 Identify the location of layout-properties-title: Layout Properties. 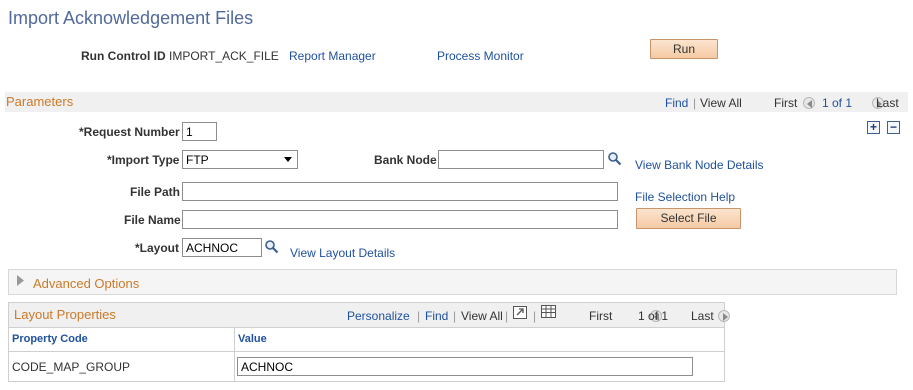
(65, 314).